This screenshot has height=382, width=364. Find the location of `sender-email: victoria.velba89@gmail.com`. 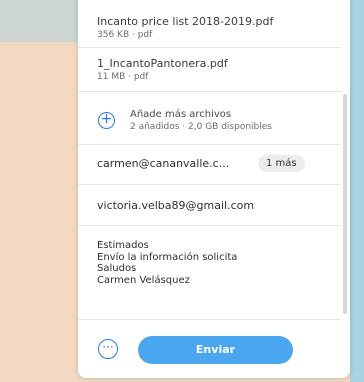

sender-email: victoria.velba89@gmail.com is located at coordinates (175, 205).